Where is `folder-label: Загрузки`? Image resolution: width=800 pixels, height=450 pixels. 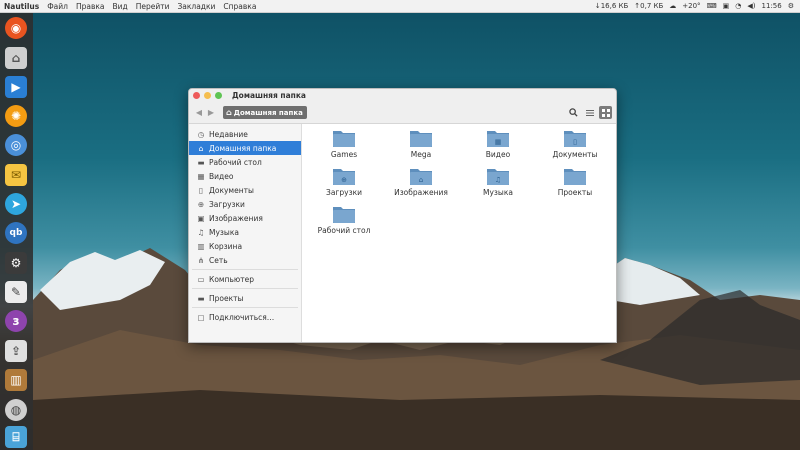 folder-label: Загрузки is located at coordinates (344, 192).